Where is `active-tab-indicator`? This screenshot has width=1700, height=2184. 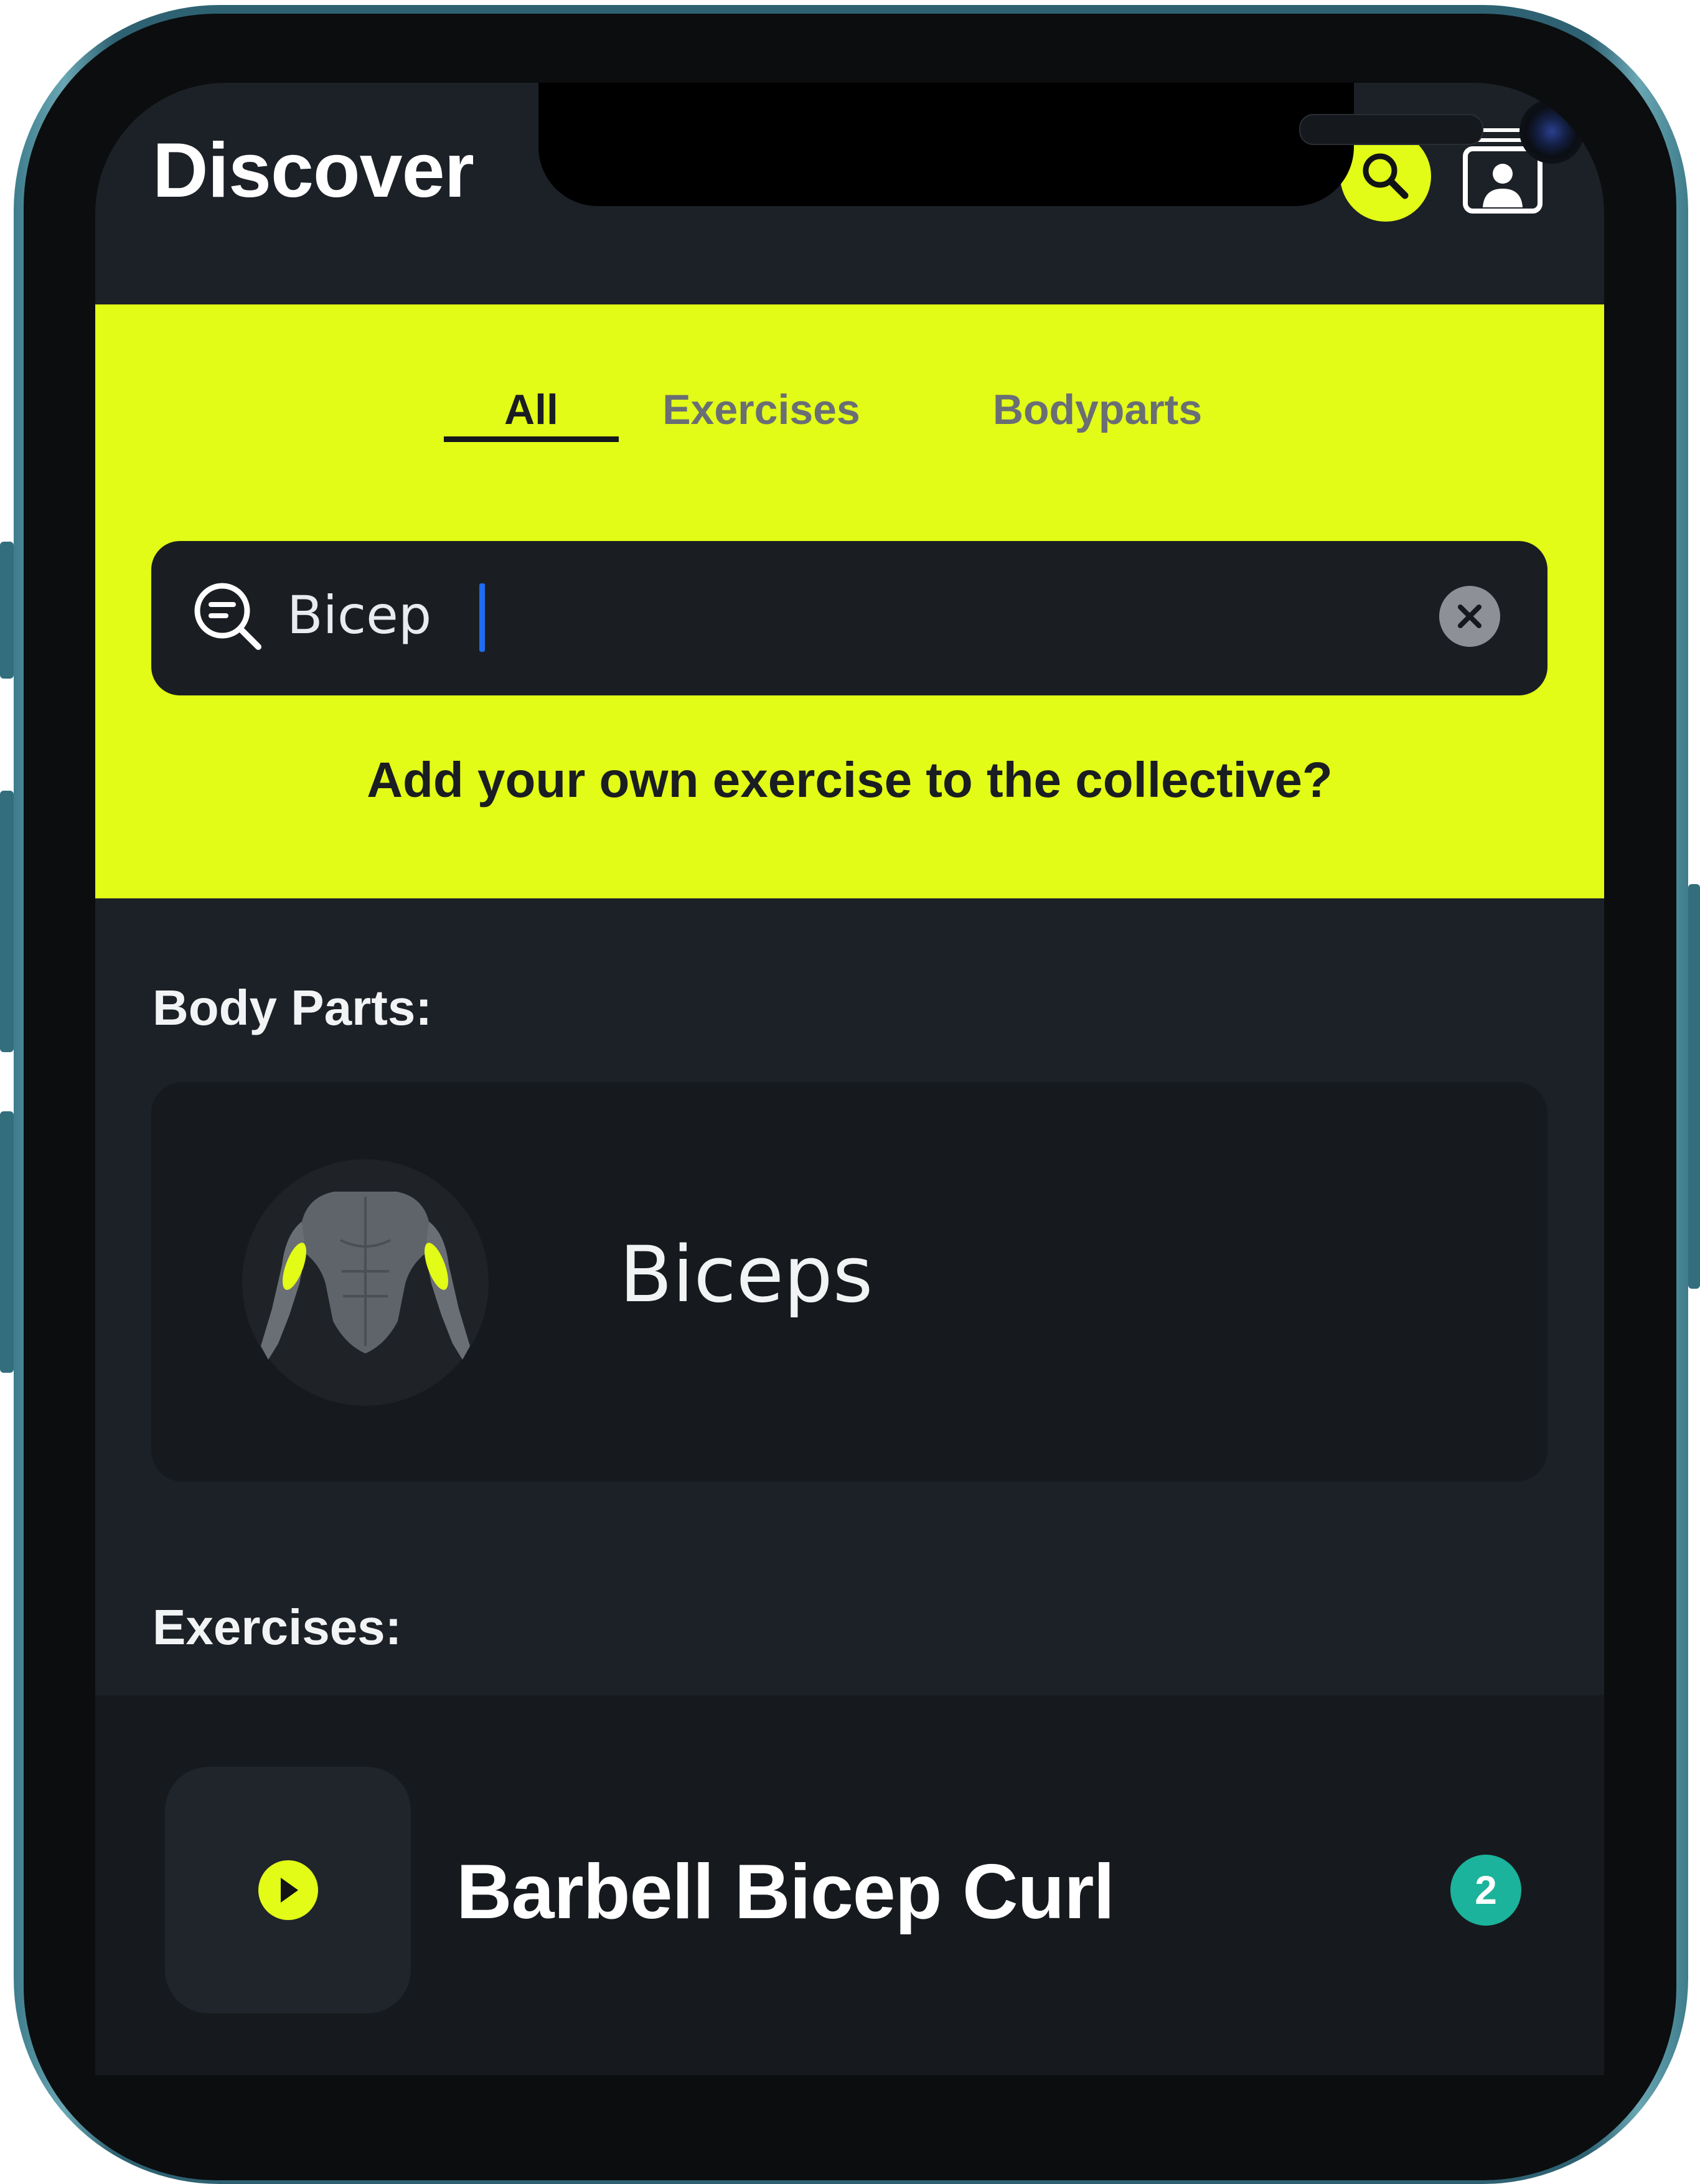
active-tab-indicator is located at coordinates (531, 439).